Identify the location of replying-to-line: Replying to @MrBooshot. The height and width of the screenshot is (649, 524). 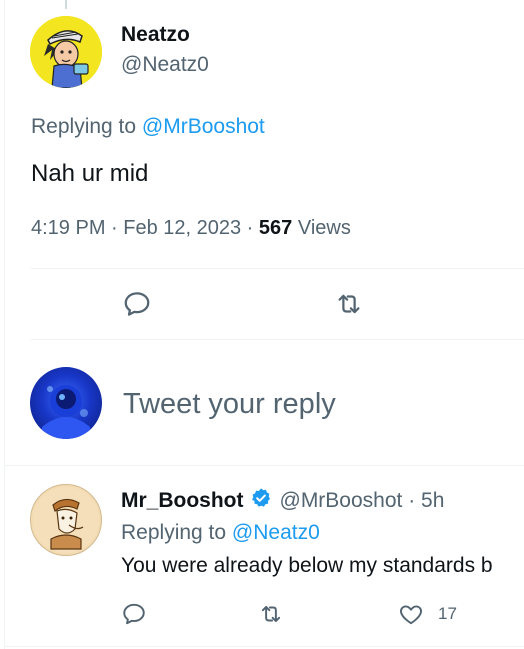
(148, 127).